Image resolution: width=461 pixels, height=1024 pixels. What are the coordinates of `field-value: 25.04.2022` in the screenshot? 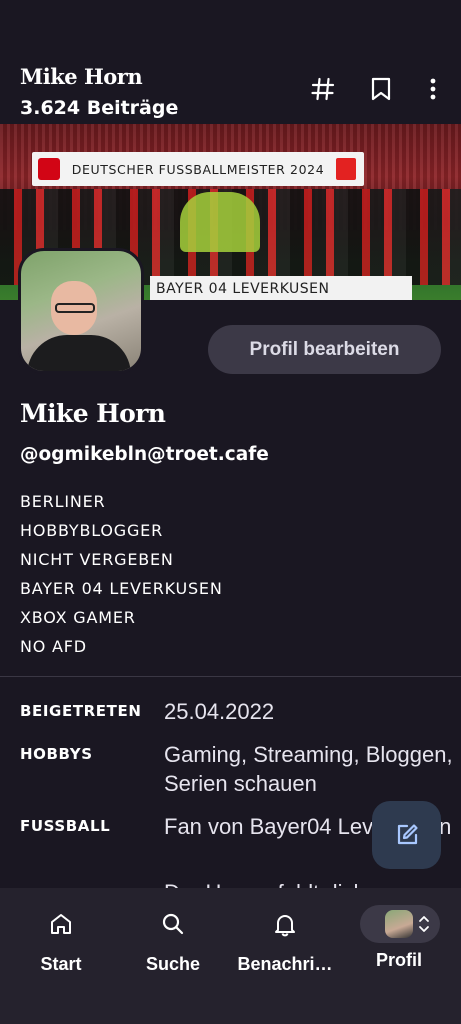 It's located at (219, 711).